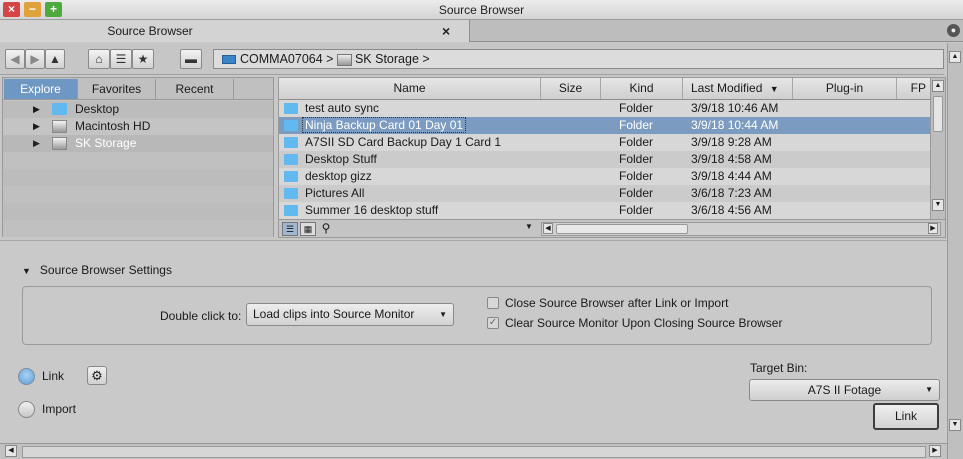  I want to click on file-list-footer: ☰ ▦ ⚲ ▼ ◀ ▶, so click(612, 228).